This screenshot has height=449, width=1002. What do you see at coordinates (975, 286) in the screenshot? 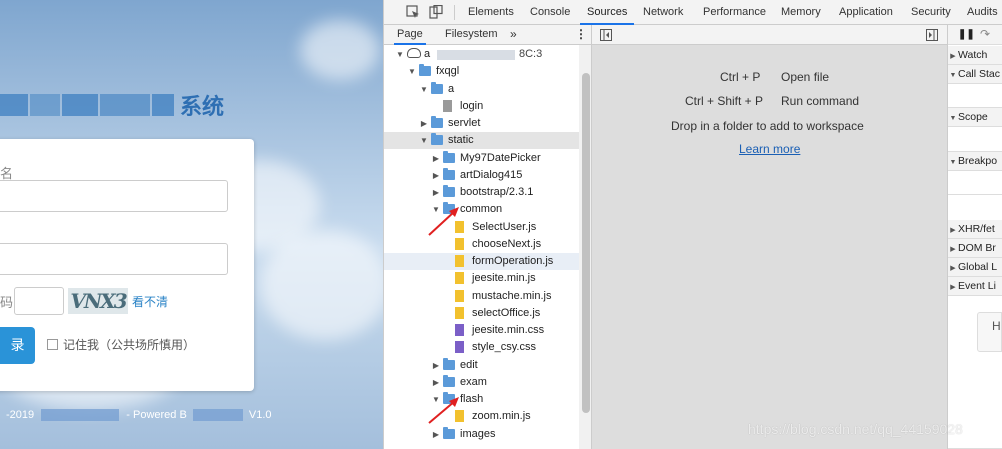
I see `debugger-section-header: ▶ Event Li` at bounding box center [975, 286].